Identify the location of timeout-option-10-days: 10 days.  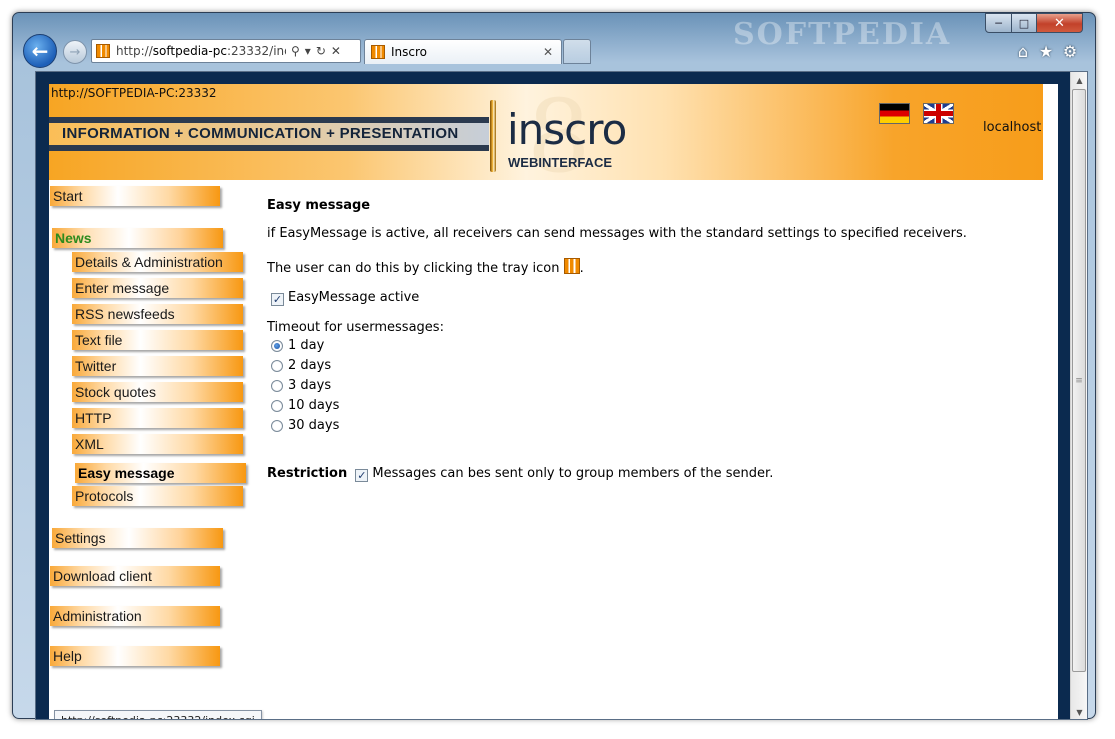
(305, 405).